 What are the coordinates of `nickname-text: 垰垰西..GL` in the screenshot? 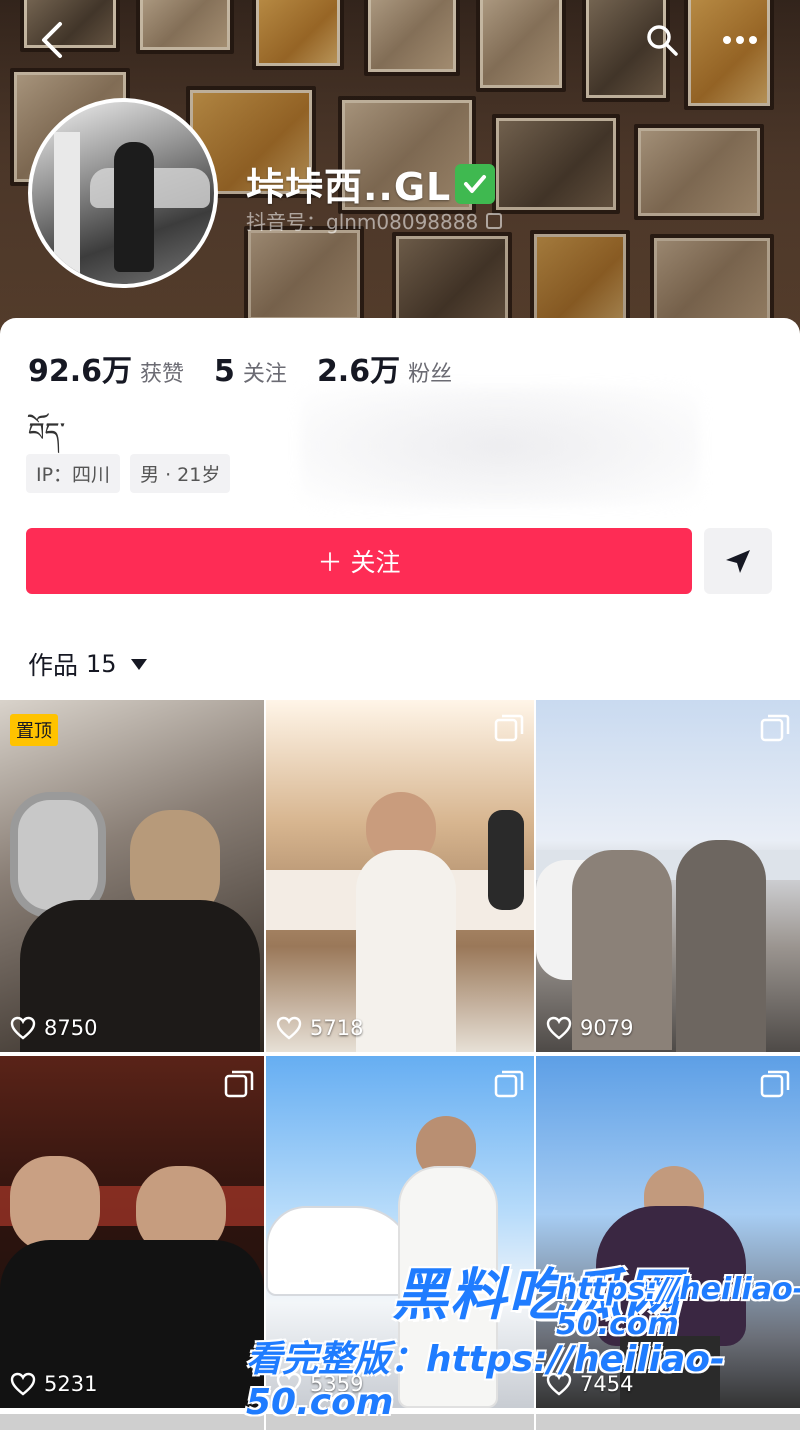 It's located at (349, 187).